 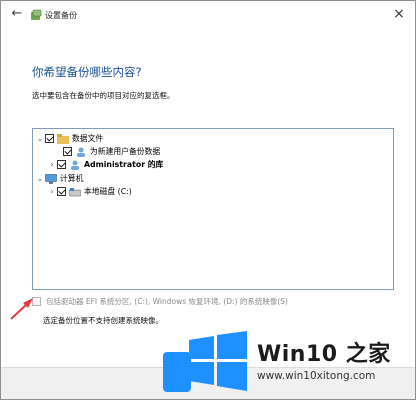 What do you see at coordinates (67, 151) in the screenshot?
I see `new-users-checkbox` at bounding box center [67, 151].